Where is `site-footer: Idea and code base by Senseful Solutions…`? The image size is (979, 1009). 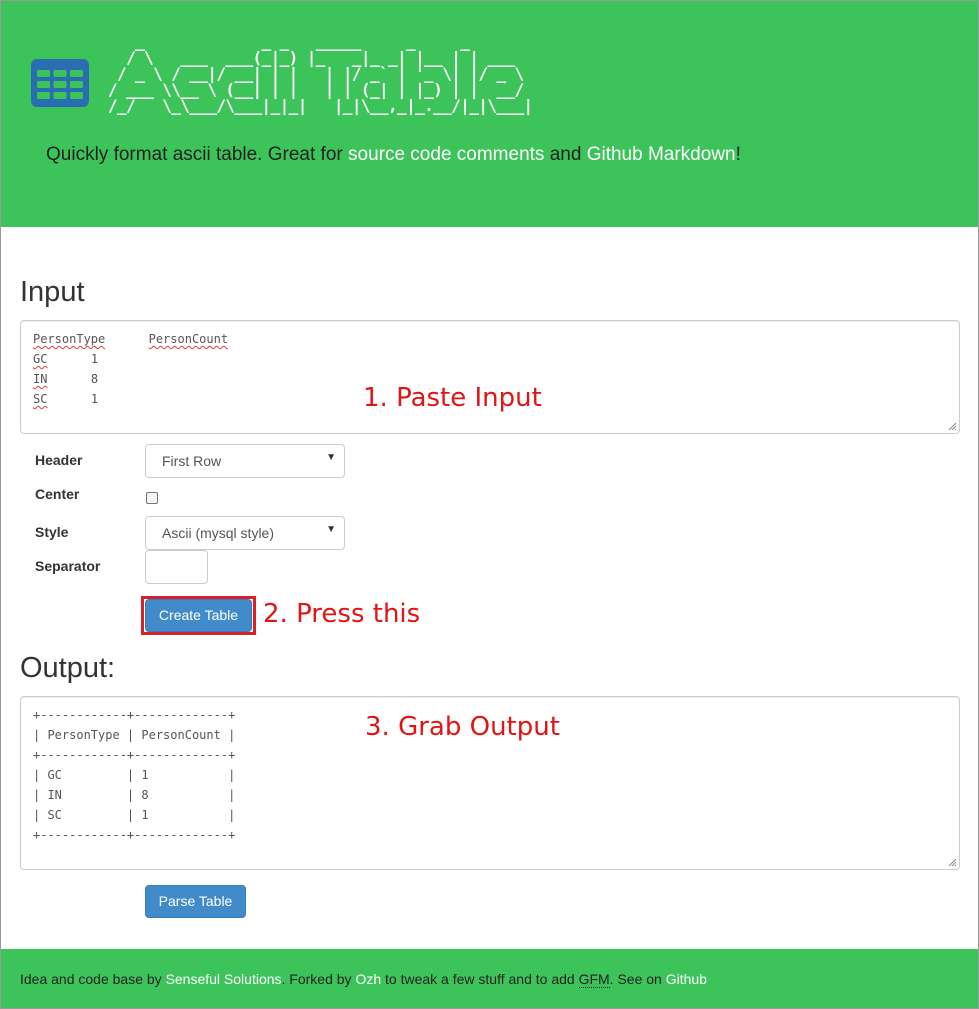
site-footer: Idea and code base by Senseful Solutions… is located at coordinates (489, 979).